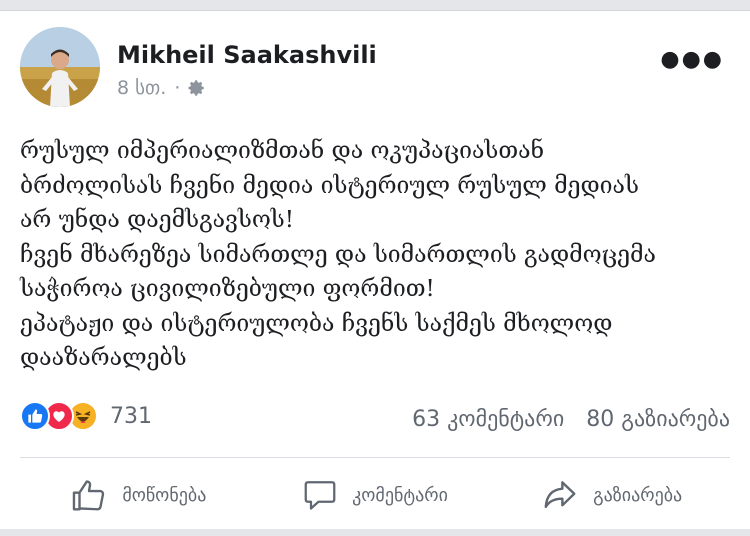 This screenshot has width=750, height=536. Describe the element at coordinates (560, 495) in the screenshot. I see `share-arrow-icon` at that location.